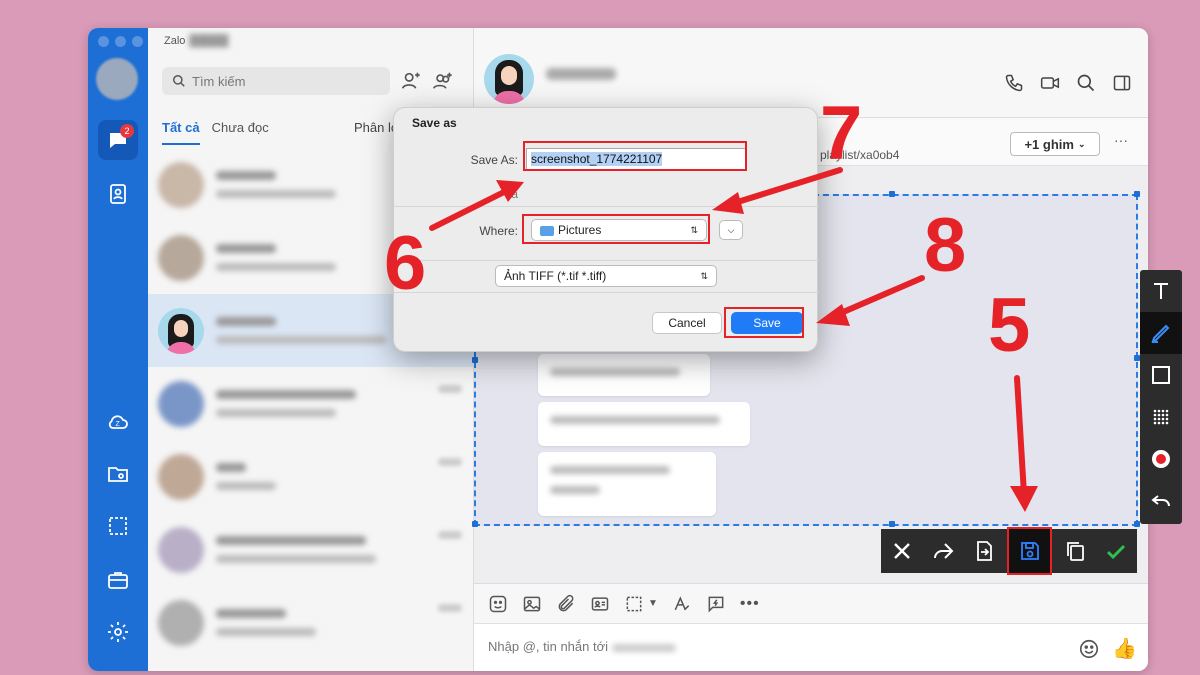 The image size is (1200, 675). I want to click on composer-placeholder: Nhập @, tin nhắn tới, so click(582, 646).